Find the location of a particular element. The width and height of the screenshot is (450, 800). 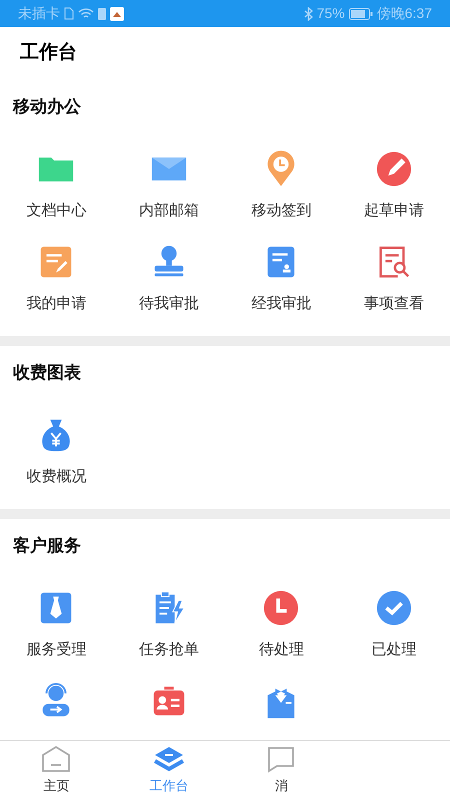

feature-label: 待我审批 is located at coordinates (168, 304).